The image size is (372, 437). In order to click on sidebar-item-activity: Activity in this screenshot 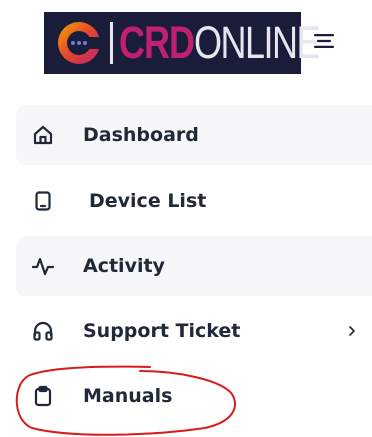, I will do `click(194, 266)`.